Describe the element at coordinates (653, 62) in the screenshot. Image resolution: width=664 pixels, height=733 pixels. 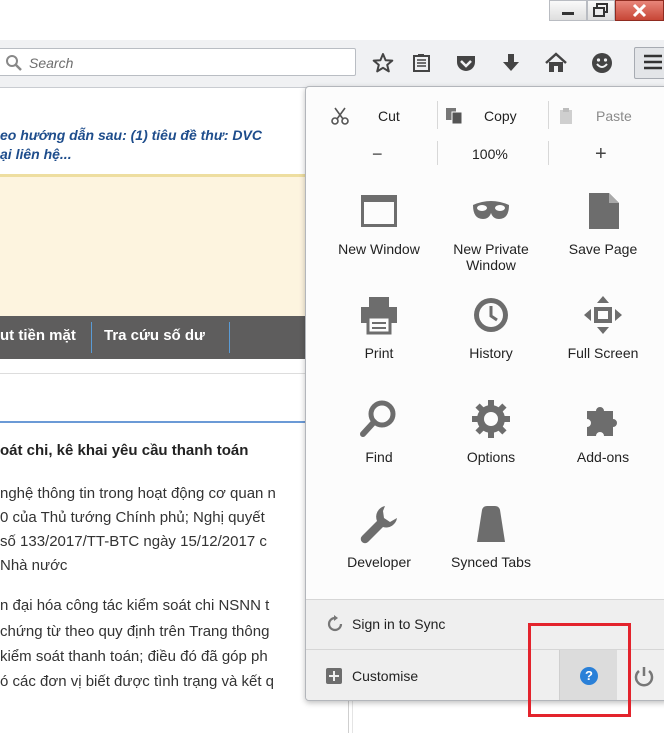
I see `hamburger-icon` at that location.